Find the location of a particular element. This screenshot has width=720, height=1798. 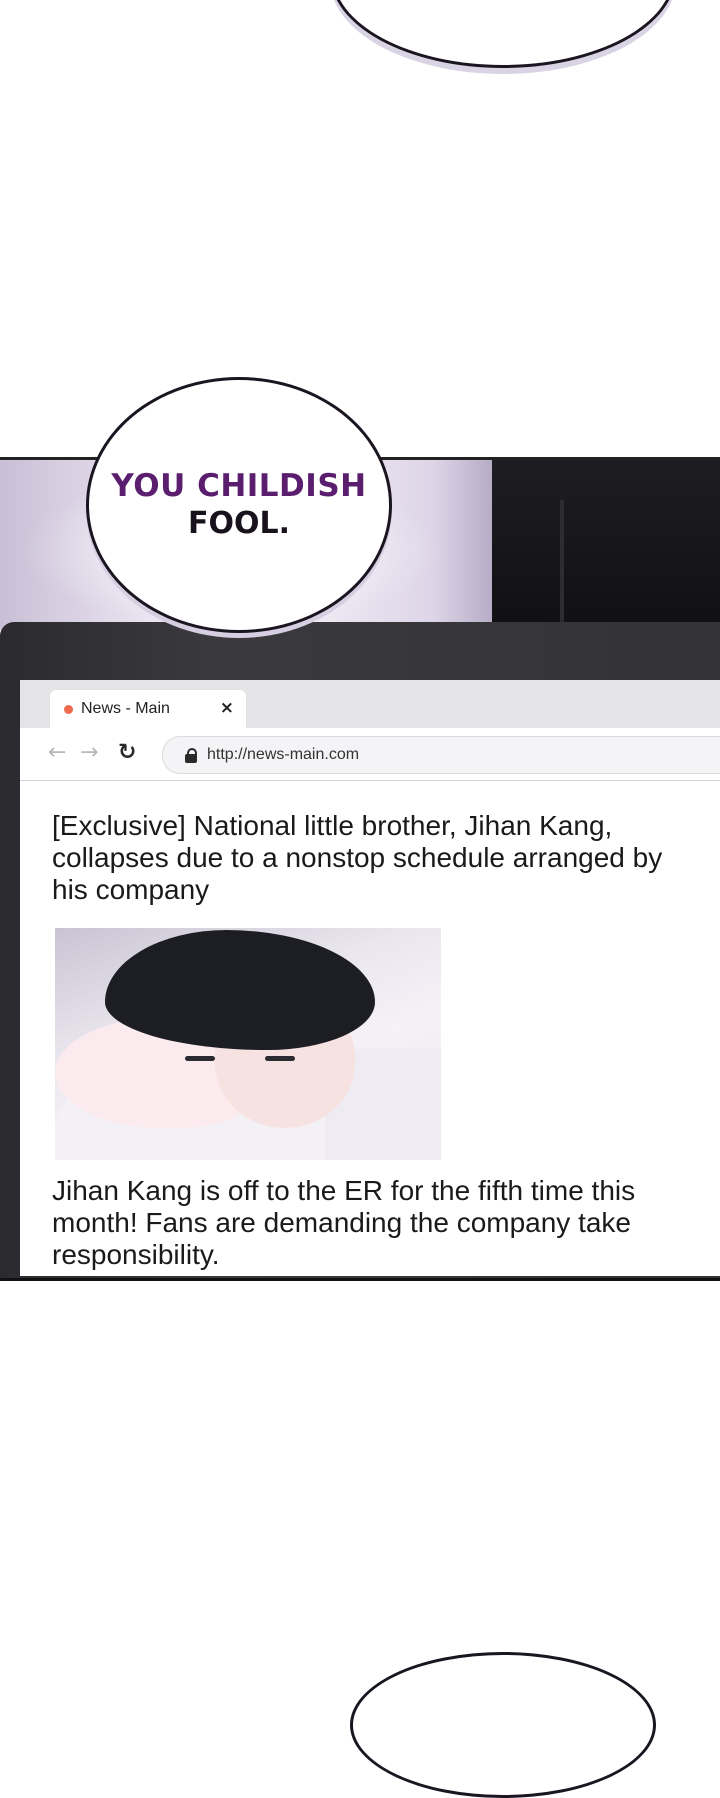

forward-arrow-icon: → is located at coordinates (89, 753).